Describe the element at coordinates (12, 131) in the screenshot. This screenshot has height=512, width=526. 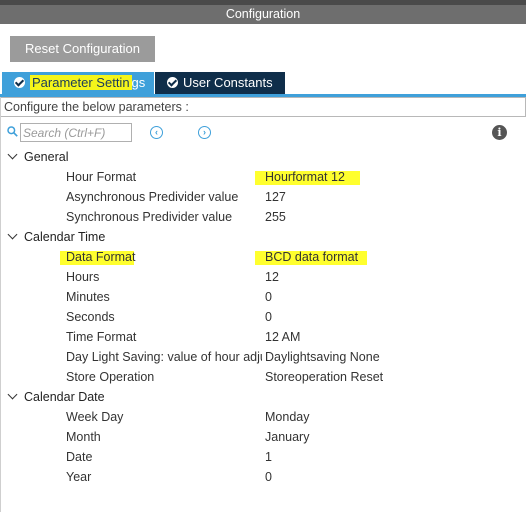
I see `search-icon` at that location.